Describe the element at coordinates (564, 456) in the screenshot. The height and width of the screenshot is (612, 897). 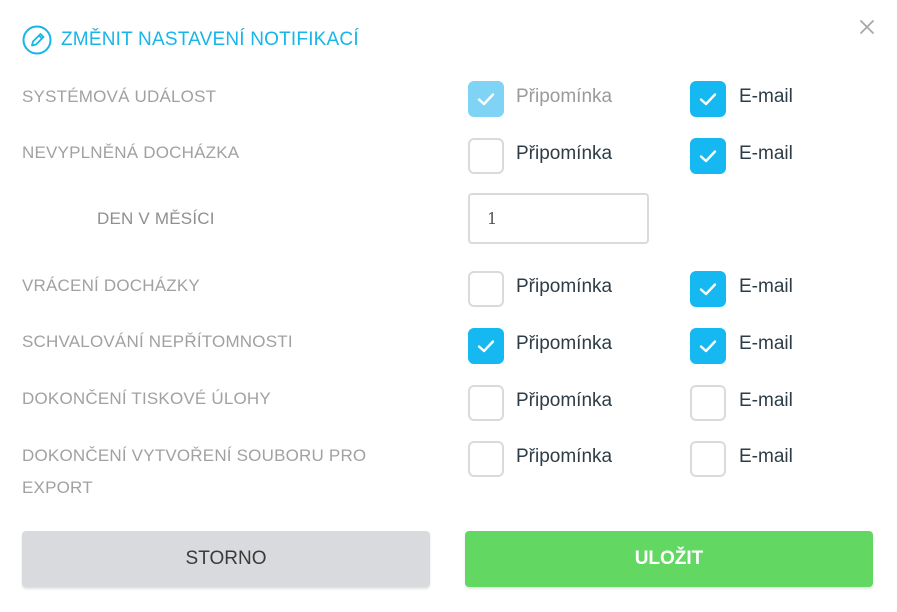
I see `export-file-done-reminder-label: Připomínka` at that location.